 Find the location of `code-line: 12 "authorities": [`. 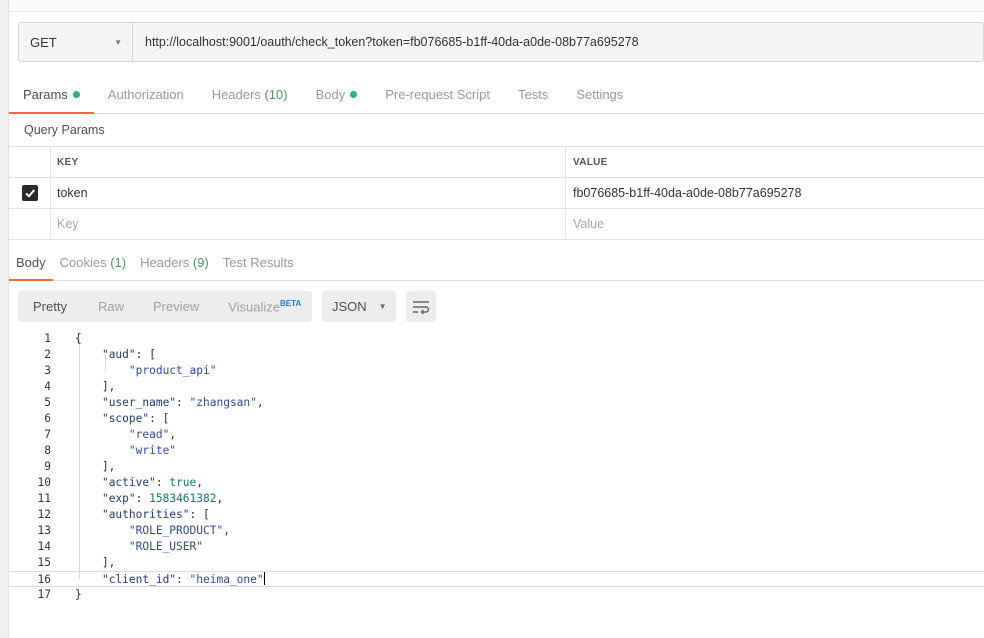

code-line: 12 "authorities": [ is located at coordinates (496, 515).